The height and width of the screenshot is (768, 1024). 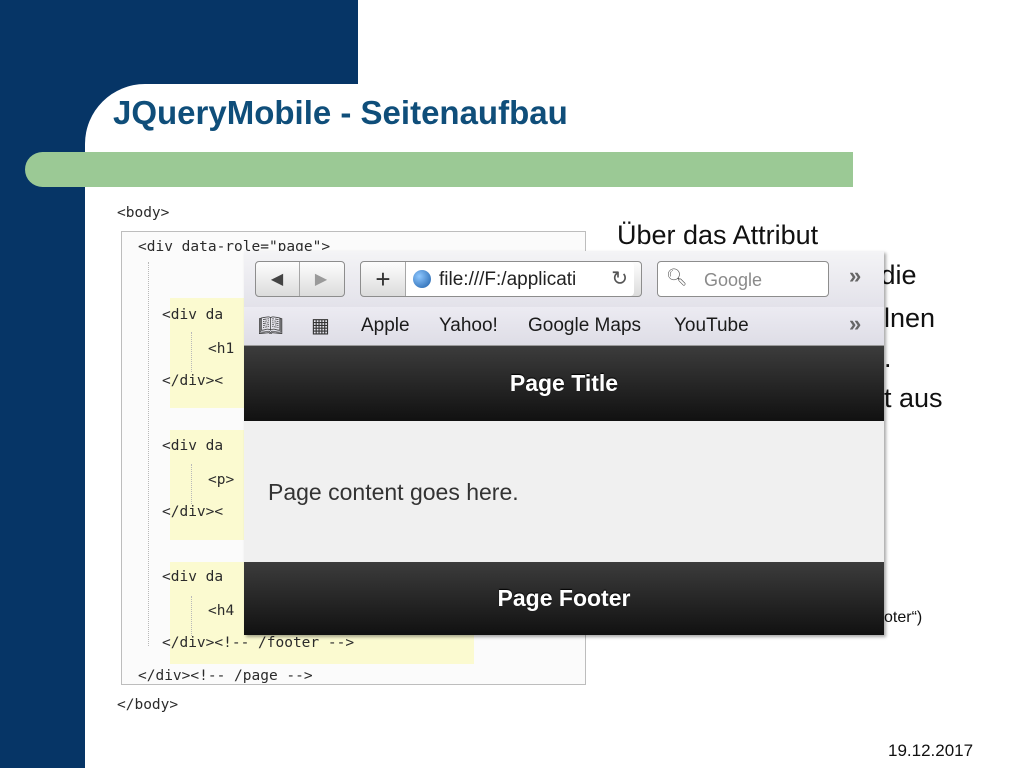 What do you see at coordinates (619, 278) in the screenshot?
I see `reload-icon: ↻` at bounding box center [619, 278].